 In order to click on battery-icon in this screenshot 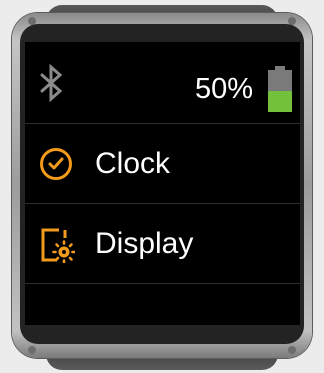, I will do `click(280, 89)`.